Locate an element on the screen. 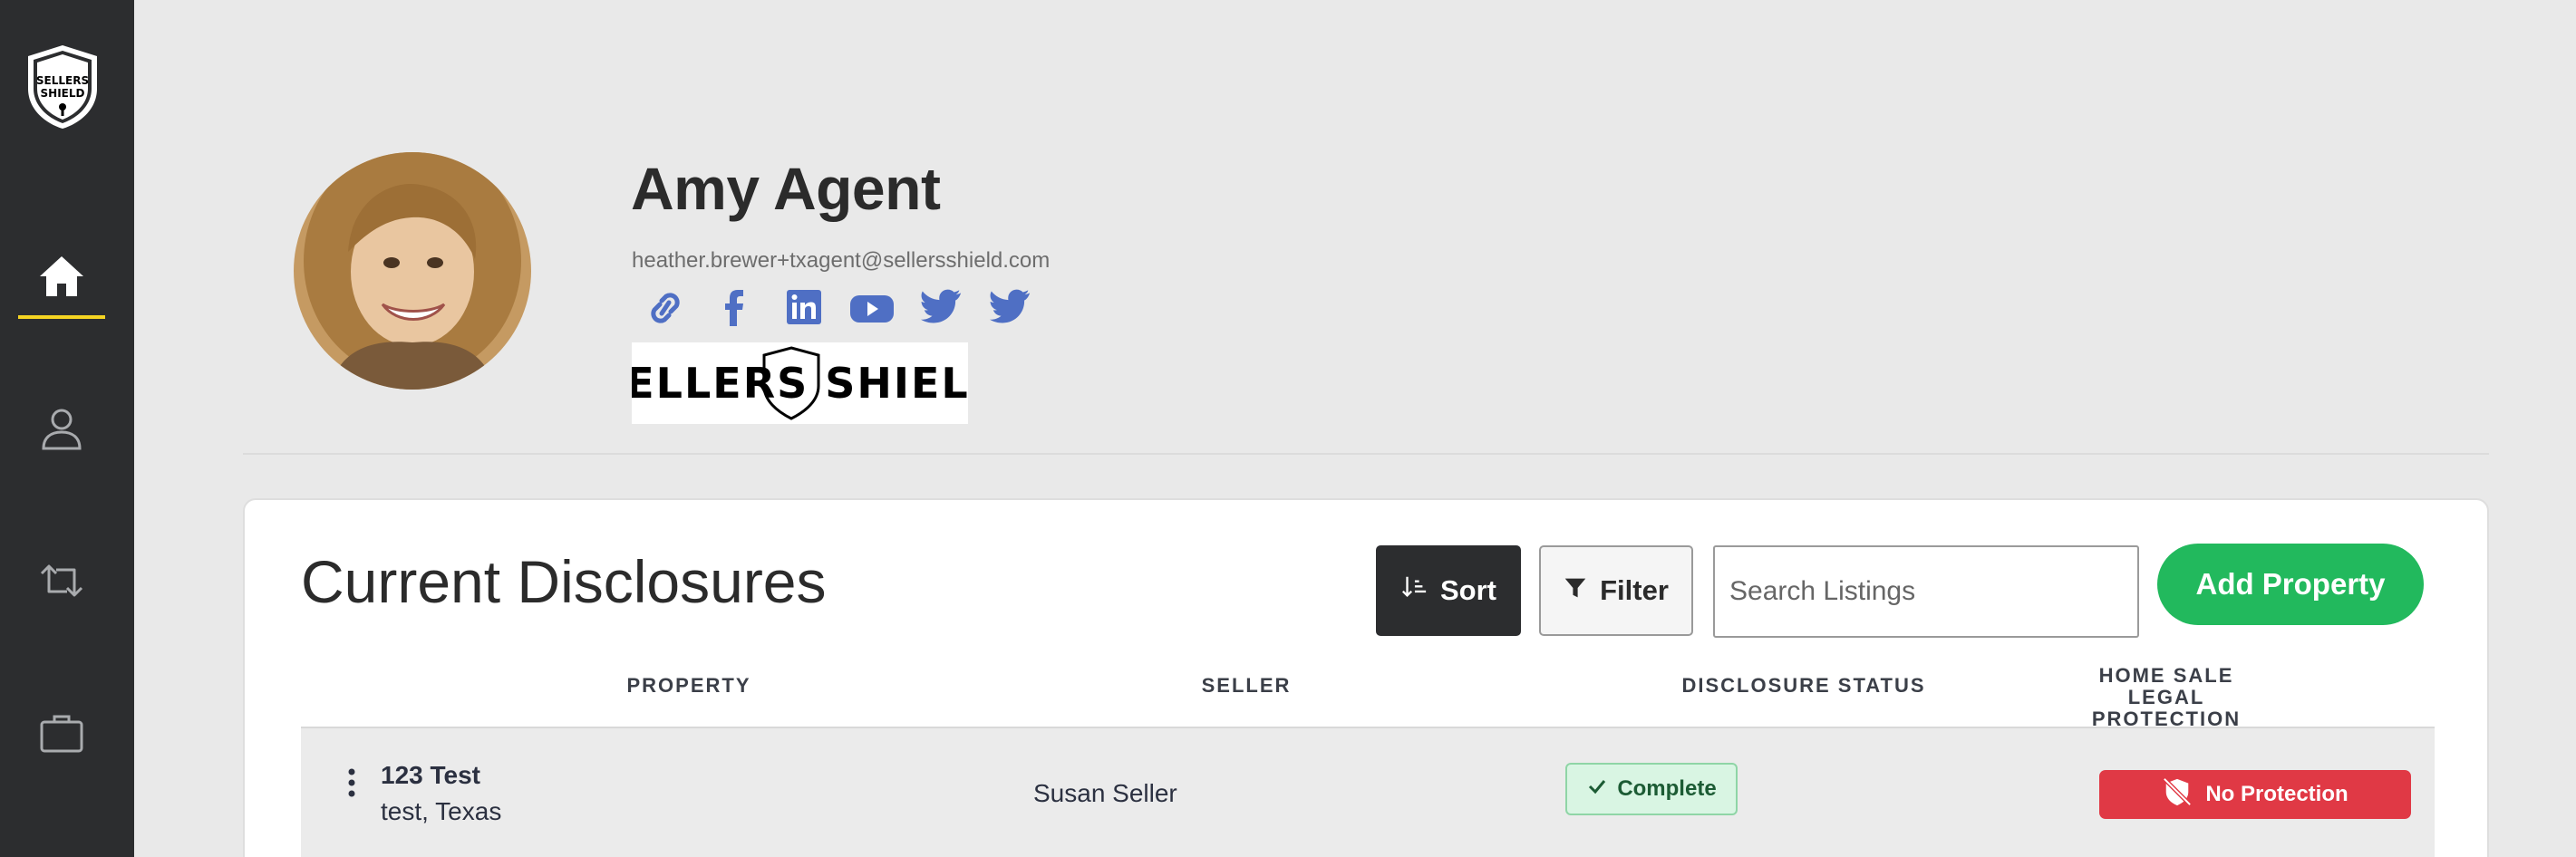 The height and width of the screenshot is (857, 2576). check-icon is located at coordinates (1597, 789).